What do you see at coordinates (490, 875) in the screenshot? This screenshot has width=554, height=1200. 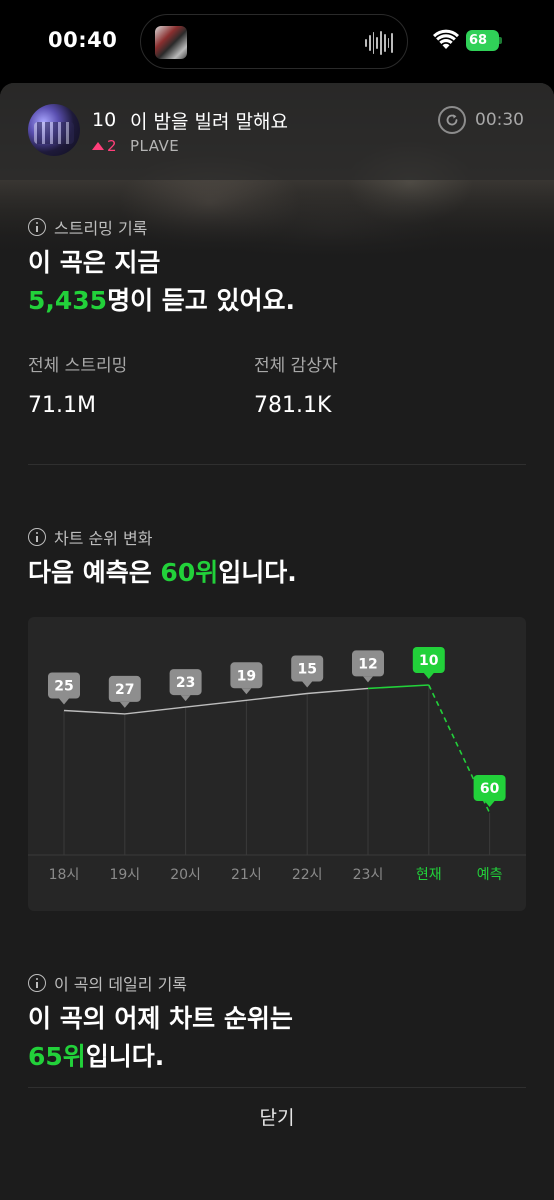 I see `x-tick-label: 예측` at bounding box center [490, 875].